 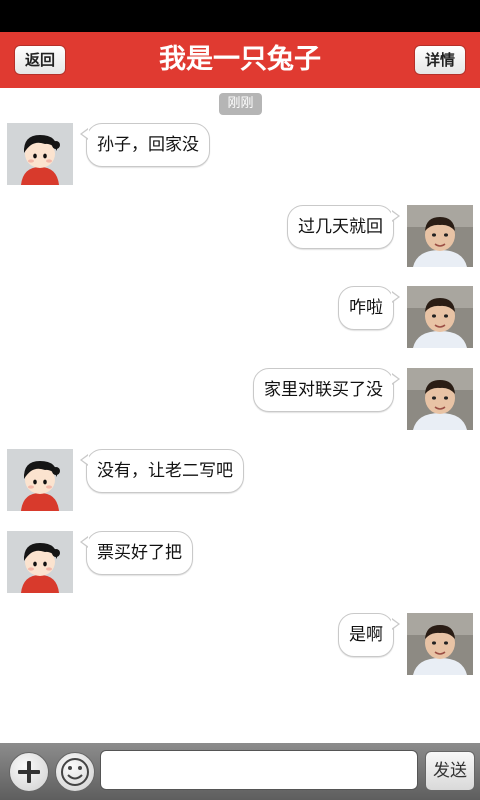 What do you see at coordinates (40, 60) in the screenshot?
I see `back-button: 返回` at bounding box center [40, 60].